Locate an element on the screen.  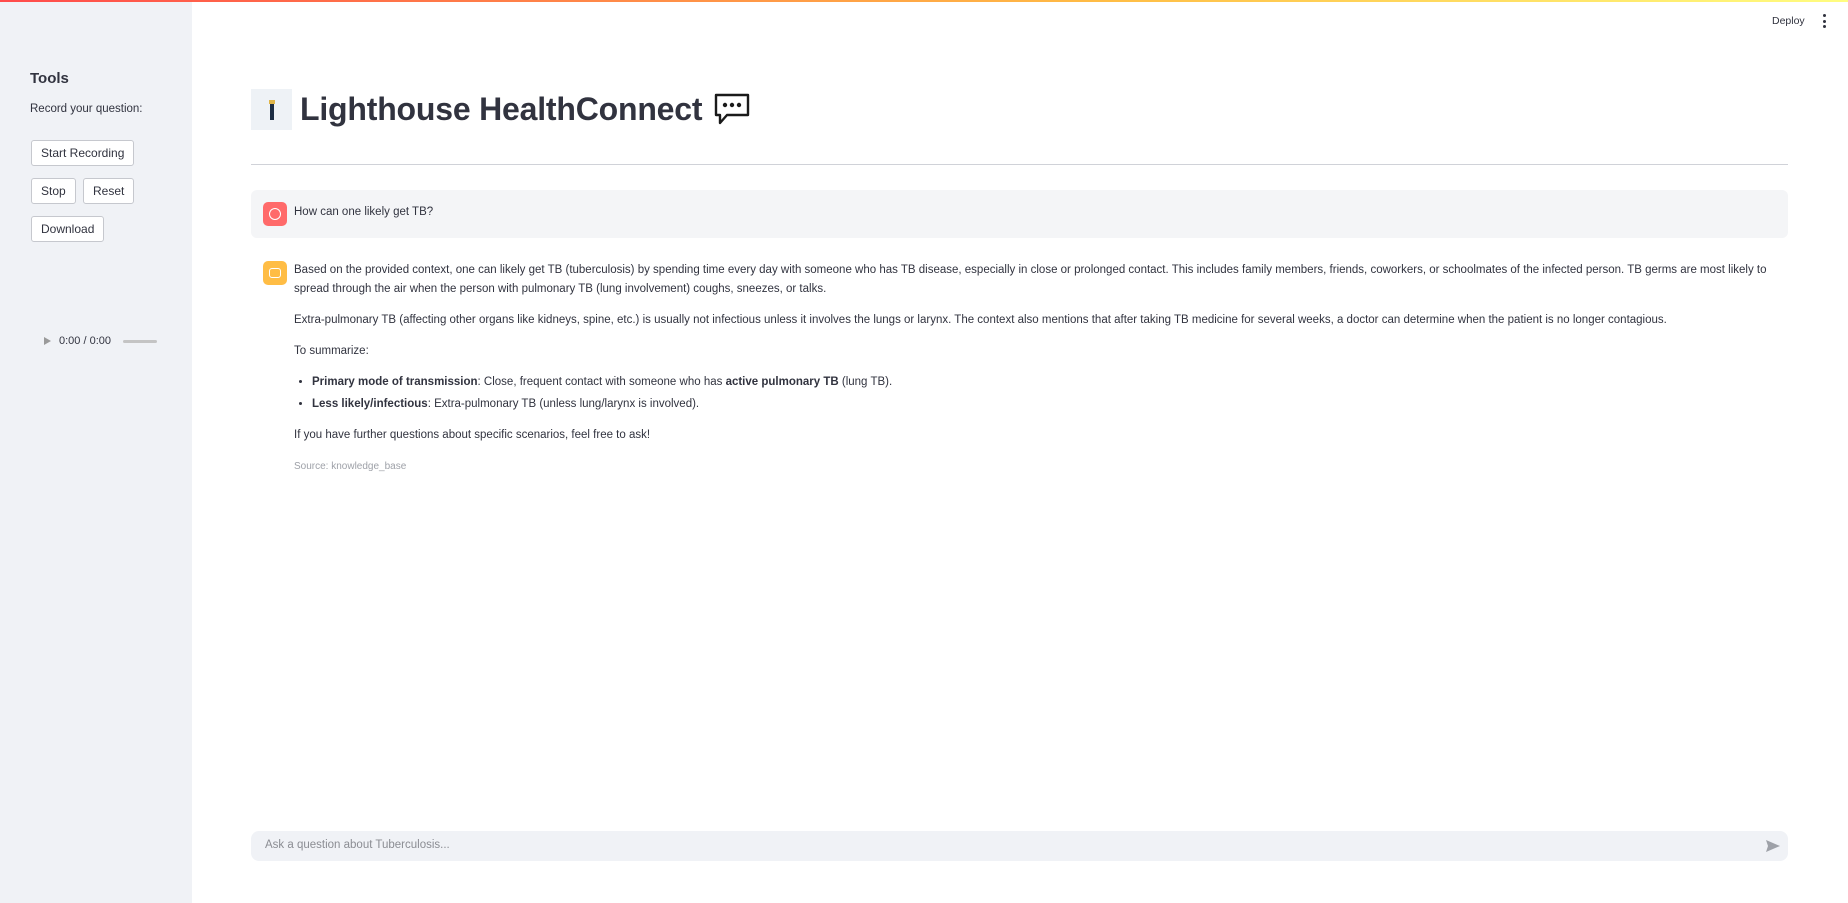
send-arrow-icon is located at coordinates (1773, 846).